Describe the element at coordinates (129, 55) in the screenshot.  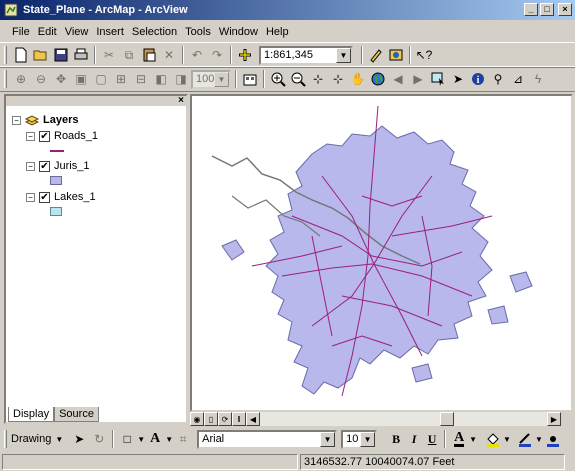
I see `copy-icon: ⧉` at that location.